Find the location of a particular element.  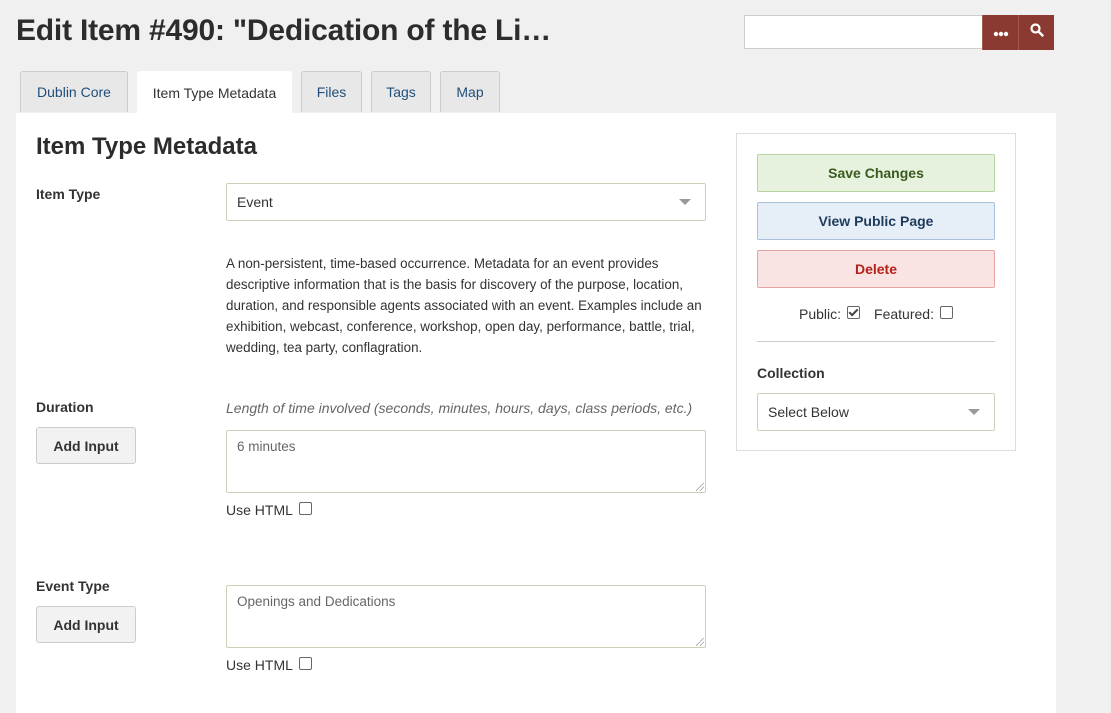

visibility-flags: Public: Featured: is located at coordinates (876, 313).